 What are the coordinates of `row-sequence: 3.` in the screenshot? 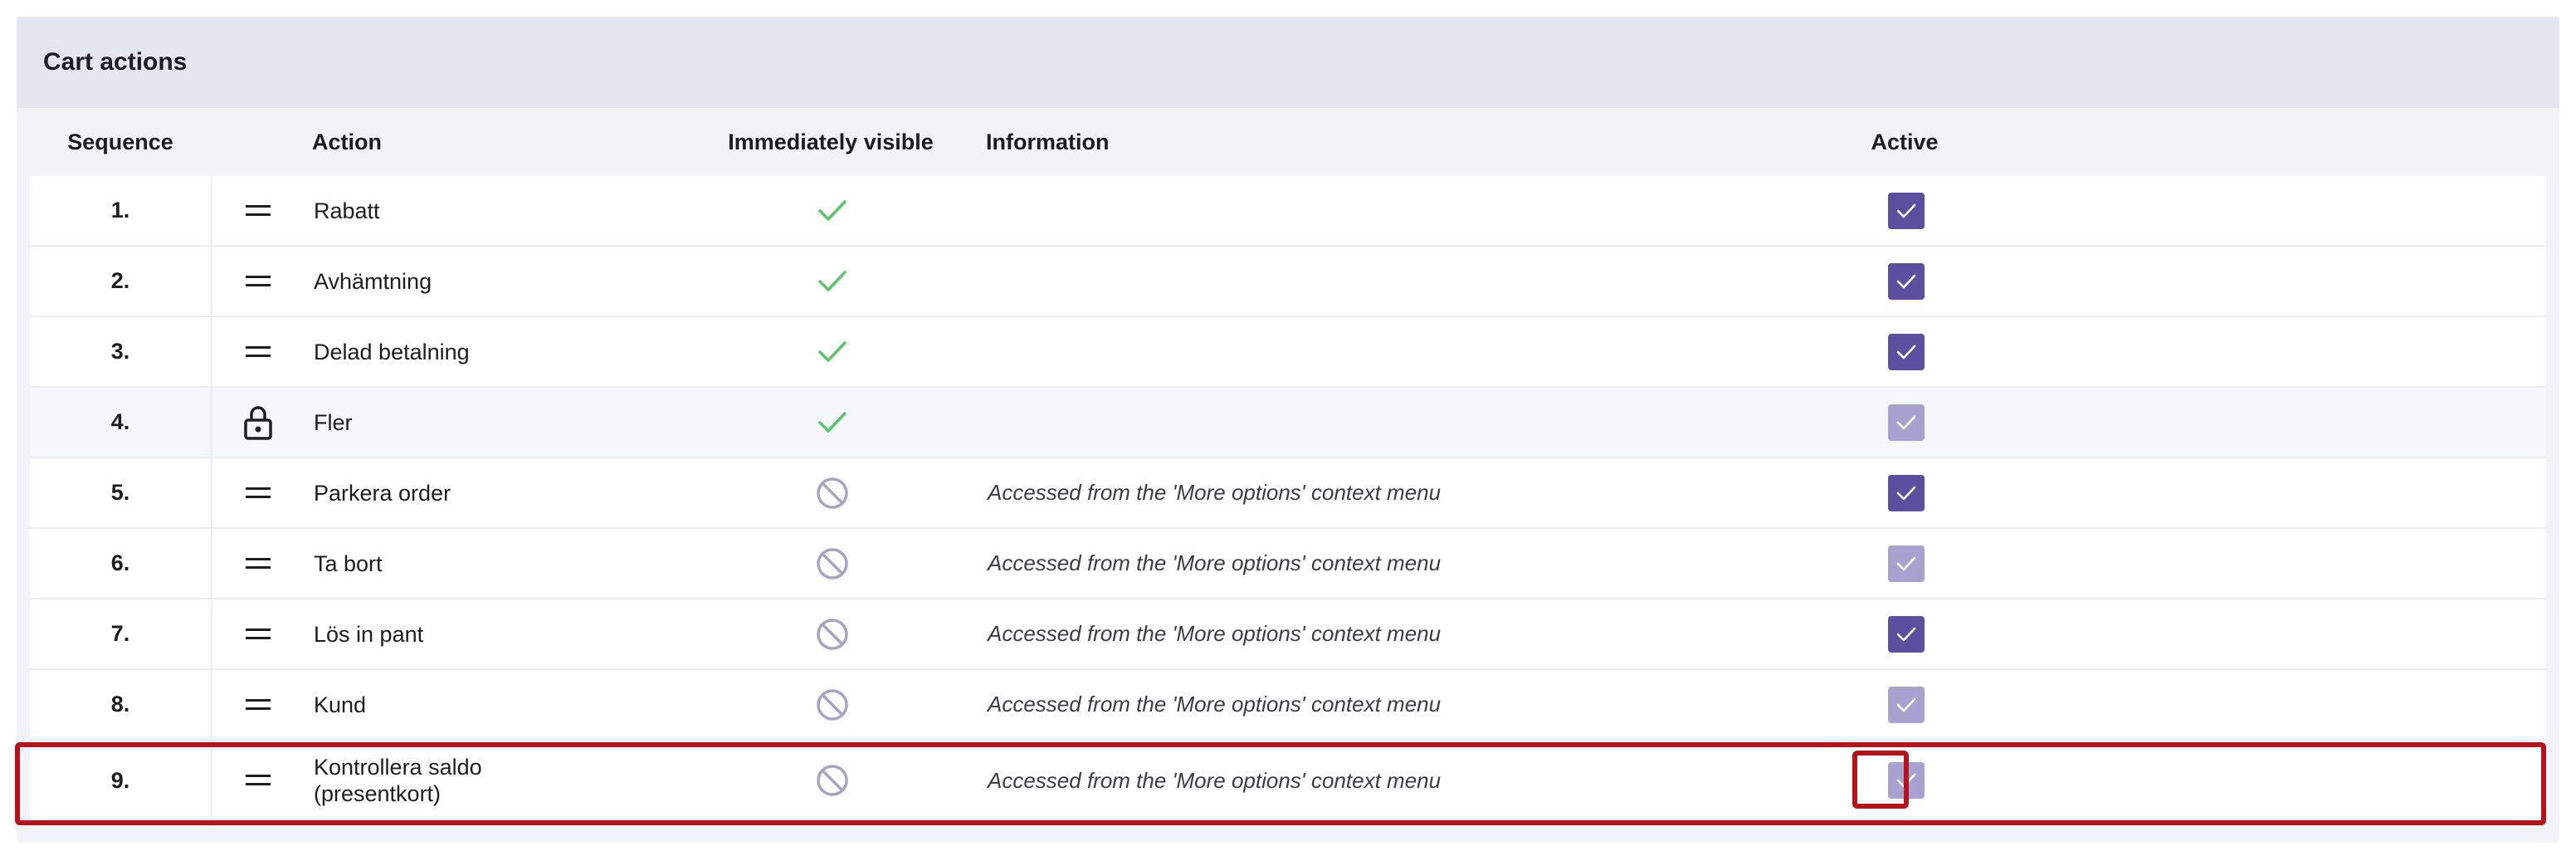 It's located at (121, 351).